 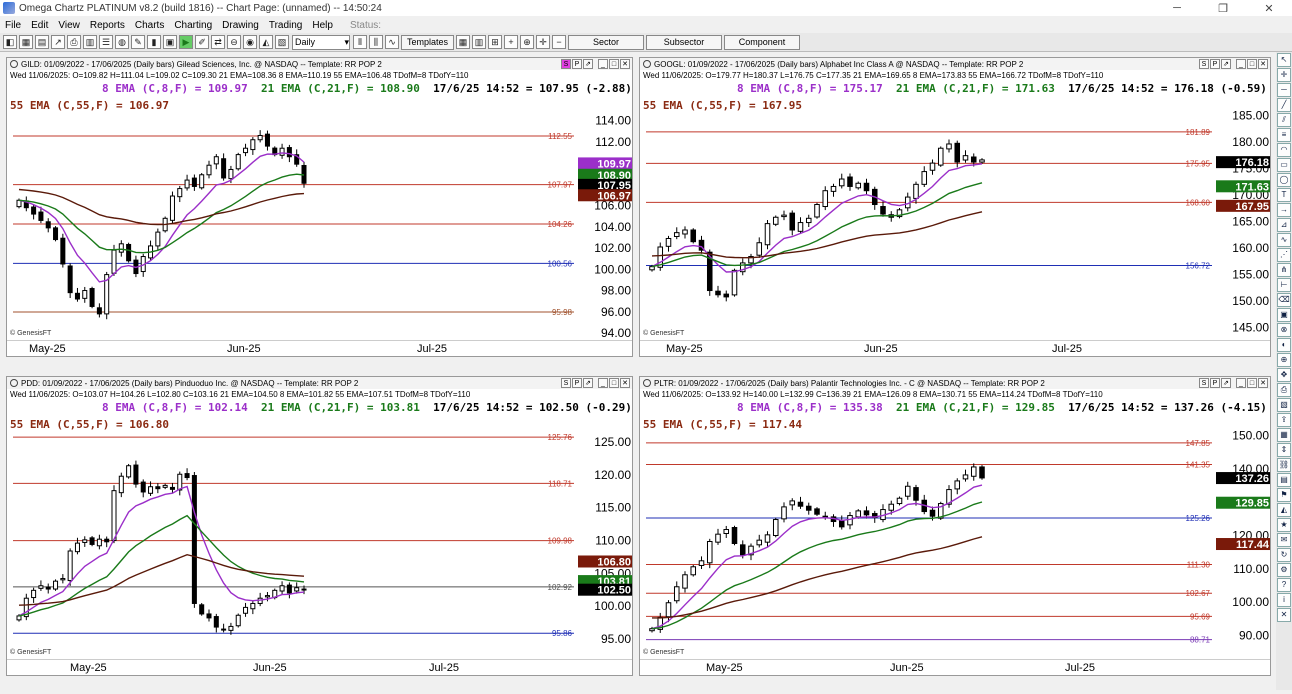 What do you see at coordinates (762, 42) in the screenshot?
I see `component-button: Component` at bounding box center [762, 42].